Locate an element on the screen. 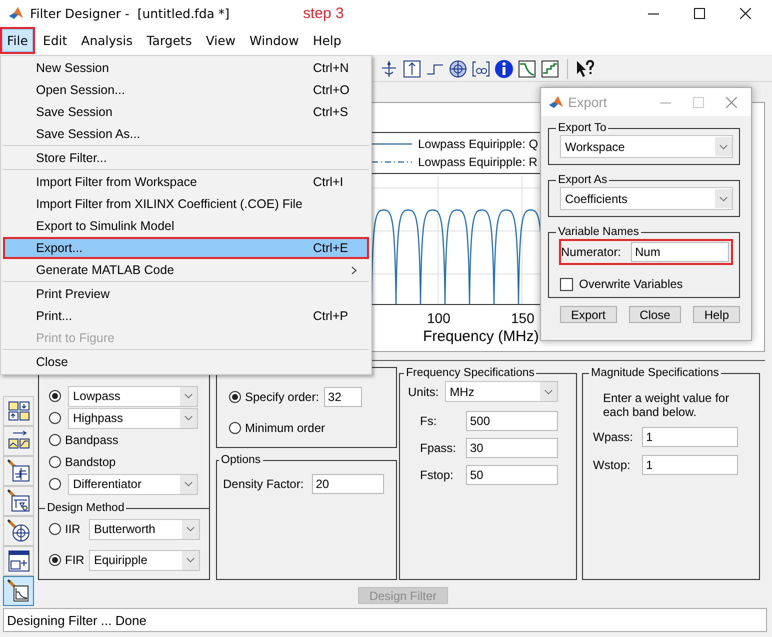 The image size is (772, 637). radio-label: IIR is located at coordinates (73, 529).